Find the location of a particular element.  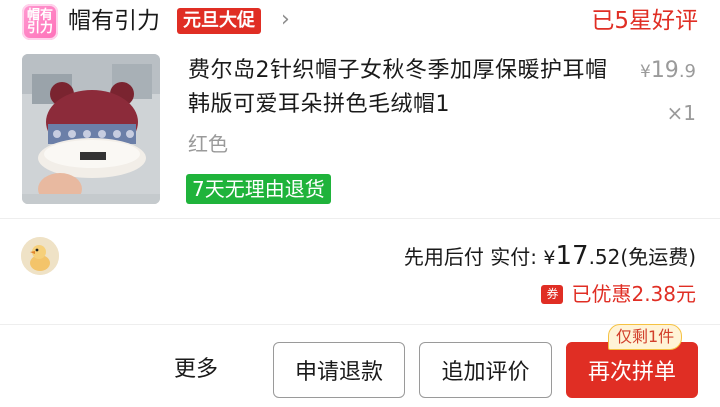

product-image is located at coordinates (91, 129).